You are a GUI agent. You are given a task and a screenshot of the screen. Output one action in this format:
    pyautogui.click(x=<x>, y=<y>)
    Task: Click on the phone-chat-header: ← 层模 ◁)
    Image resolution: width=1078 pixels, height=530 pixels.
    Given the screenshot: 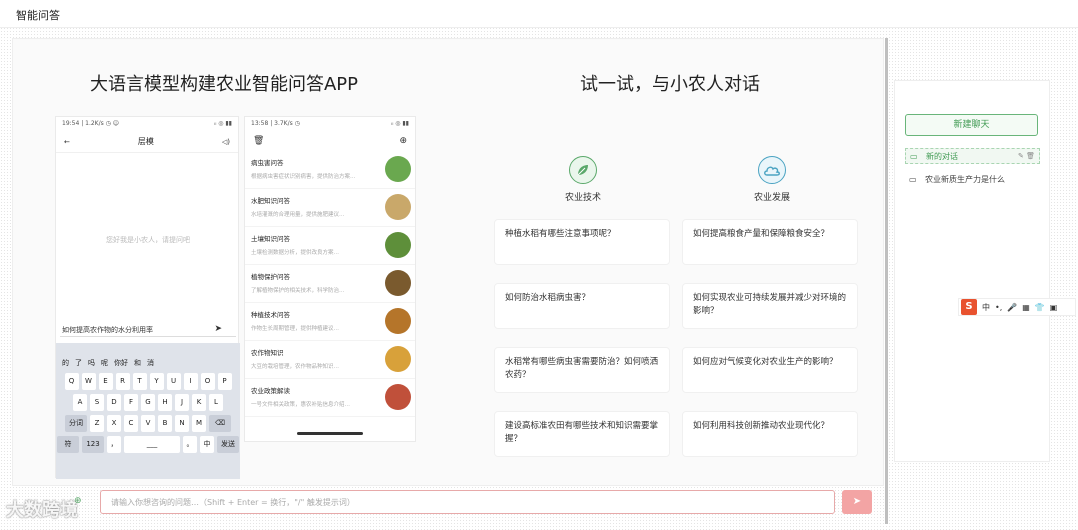 What is the action you would take?
    pyautogui.click(x=147, y=142)
    